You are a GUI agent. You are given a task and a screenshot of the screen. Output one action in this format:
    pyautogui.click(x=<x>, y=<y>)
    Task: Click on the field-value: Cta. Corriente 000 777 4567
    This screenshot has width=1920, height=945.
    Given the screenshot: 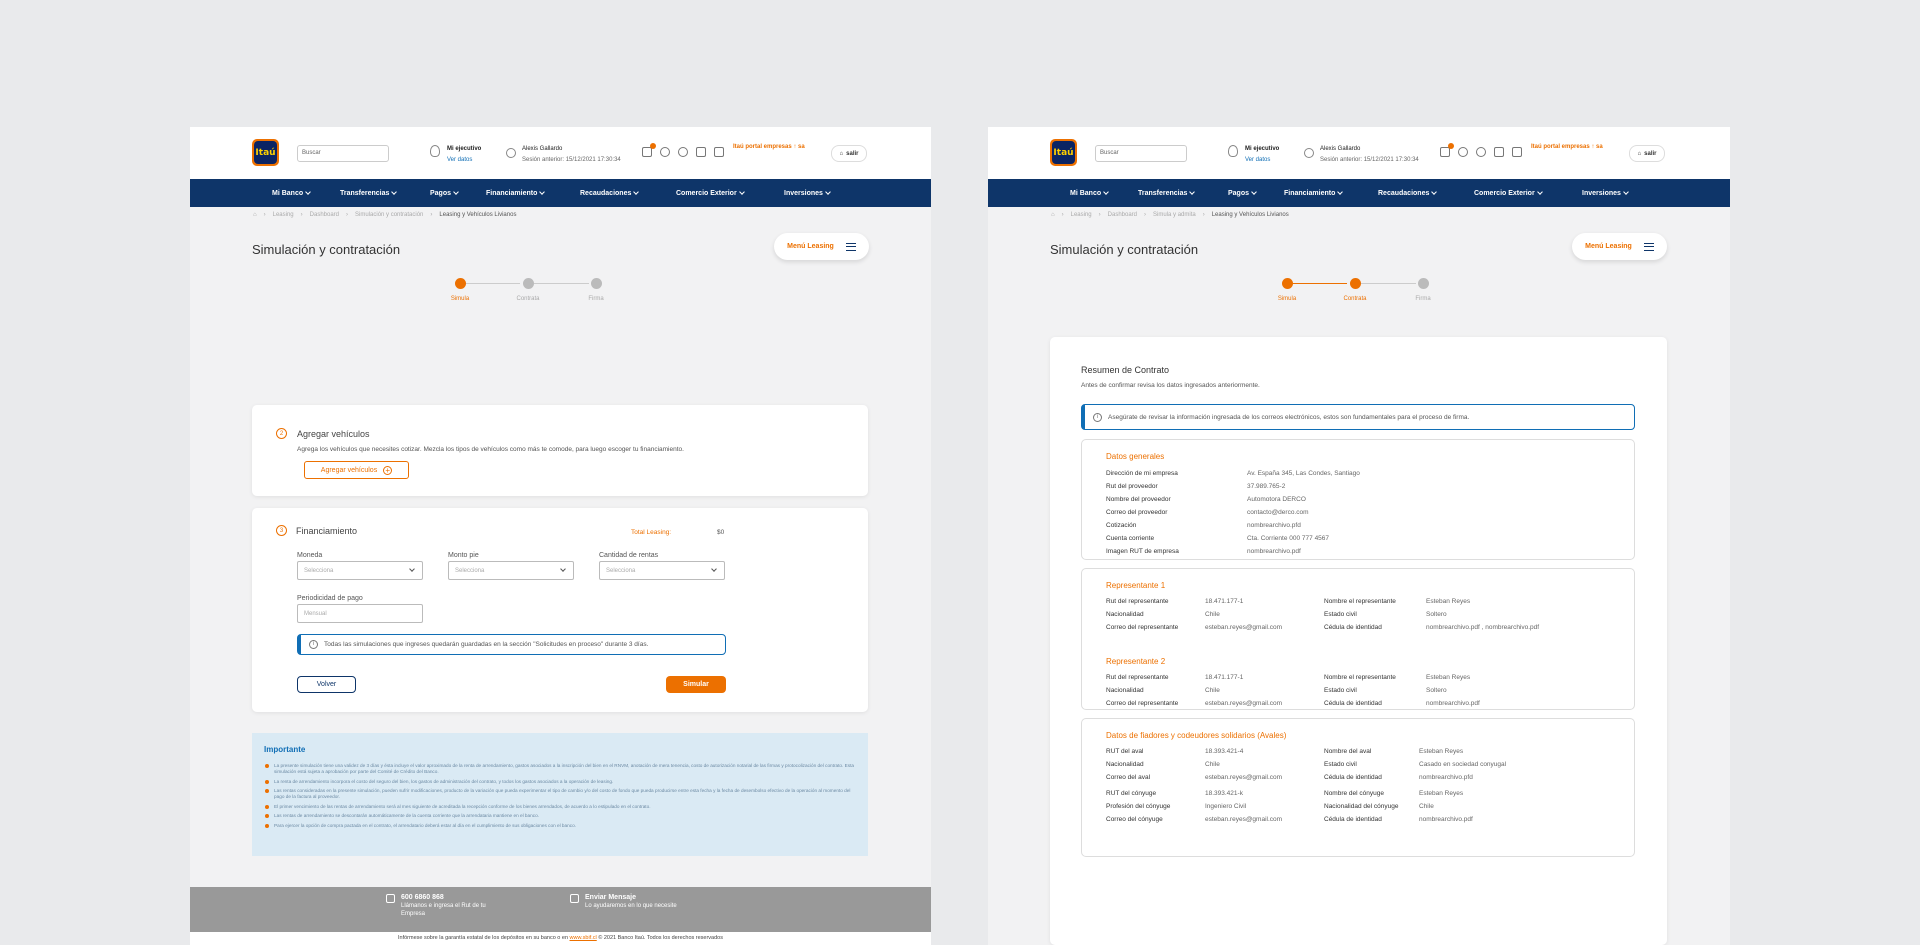 What is the action you would take?
    pyautogui.click(x=1288, y=538)
    